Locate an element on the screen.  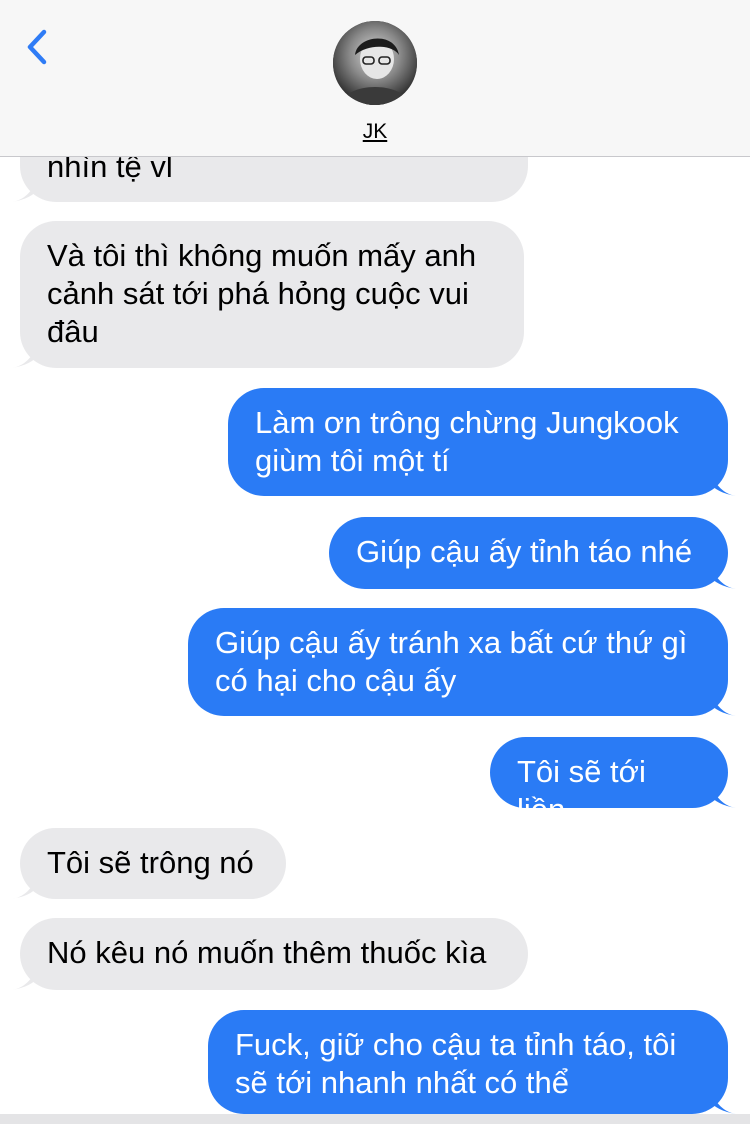
conversation-header: JK is located at coordinates (375, 78).